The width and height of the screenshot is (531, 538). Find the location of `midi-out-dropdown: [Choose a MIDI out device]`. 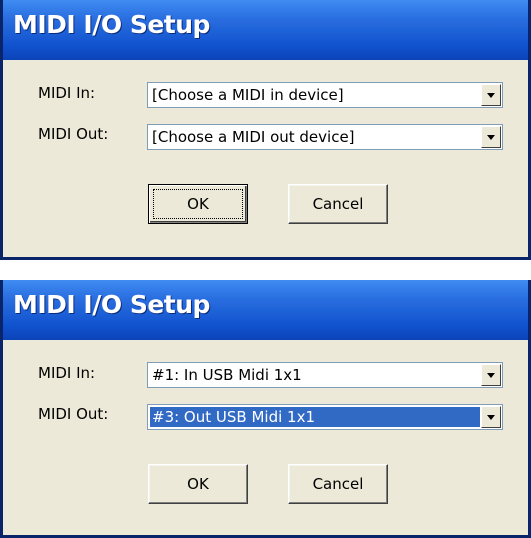

midi-out-dropdown: [Choose a MIDI out device] is located at coordinates (325, 137).